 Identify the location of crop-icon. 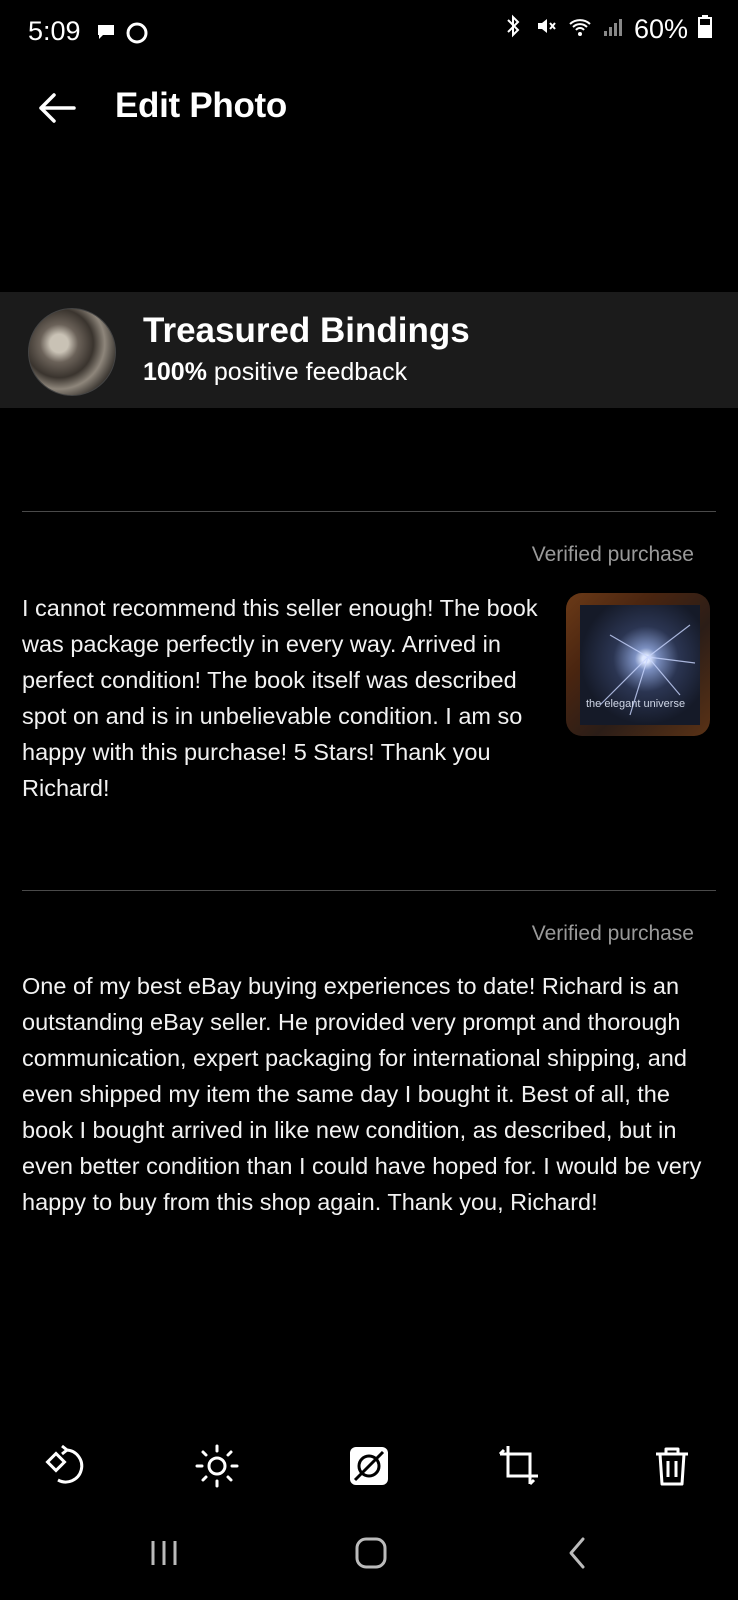
(520, 1468).